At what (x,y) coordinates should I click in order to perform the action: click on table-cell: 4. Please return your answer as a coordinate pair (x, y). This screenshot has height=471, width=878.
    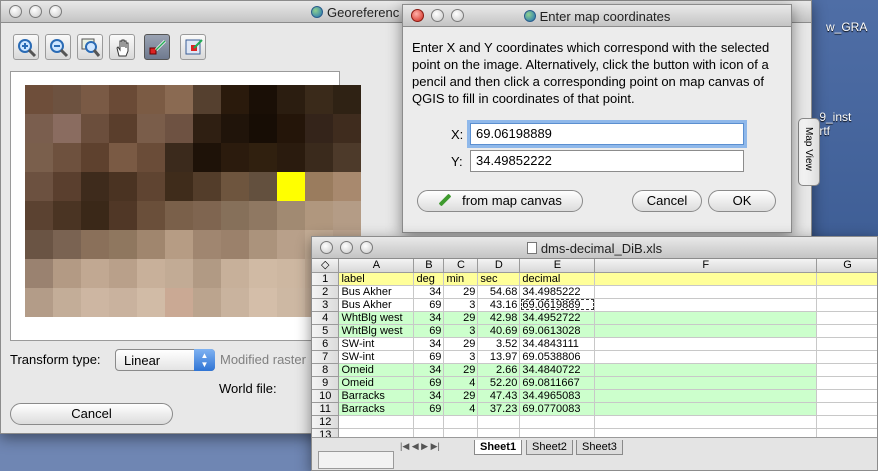
    Looking at the image, I should click on (461, 383).